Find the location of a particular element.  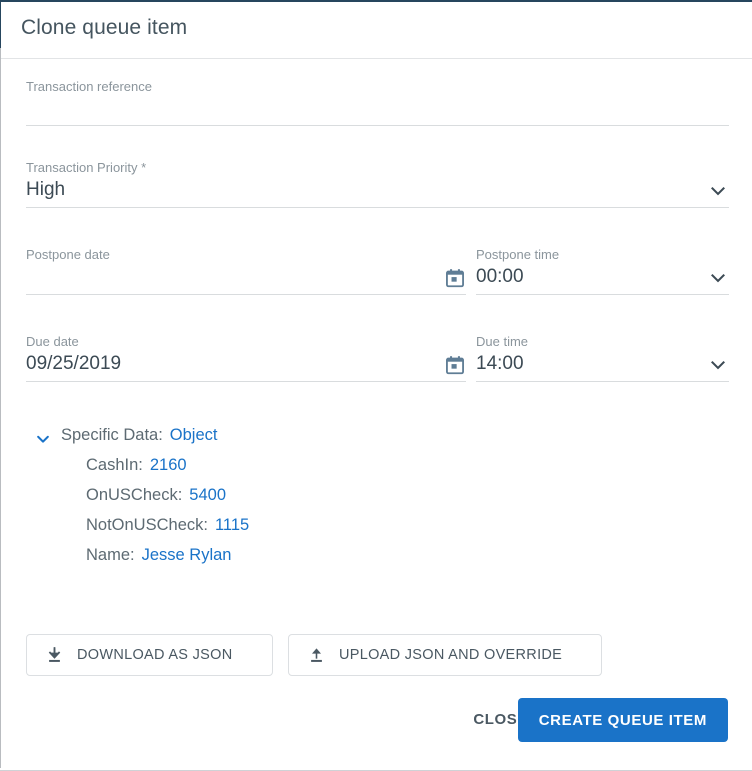

specific-data-entry-value: Jesse Rylan is located at coordinates (186, 555).